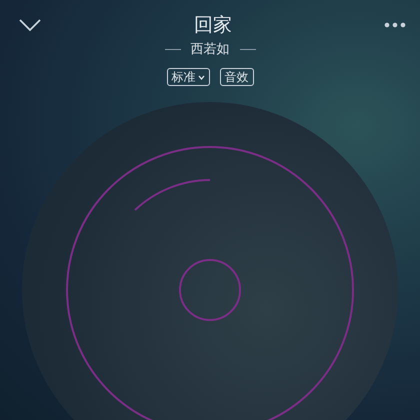 The height and width of the screenshot is (420, 420). What do you see at coordinates (213, 25) in the screenshot?
I see `song-title: 回家` at bounding box center [213, 25].